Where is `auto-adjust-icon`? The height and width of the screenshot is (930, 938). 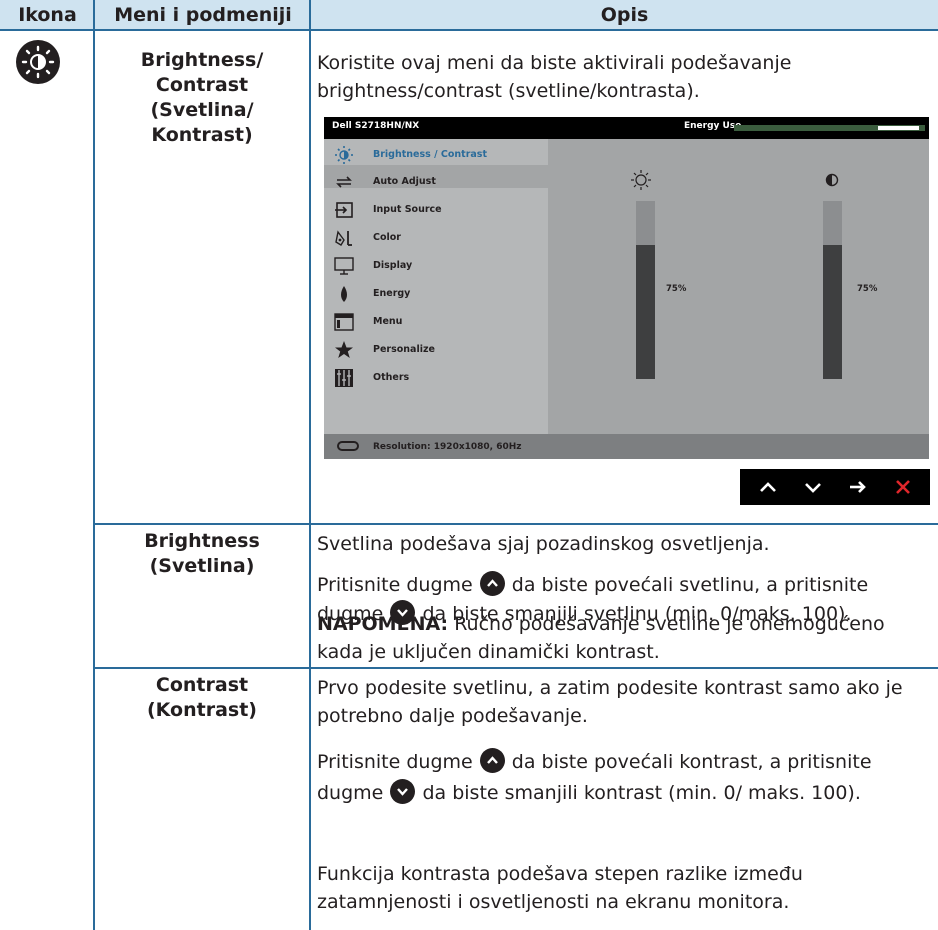
auto-adjust-icon is located at coordinates (344, 182).